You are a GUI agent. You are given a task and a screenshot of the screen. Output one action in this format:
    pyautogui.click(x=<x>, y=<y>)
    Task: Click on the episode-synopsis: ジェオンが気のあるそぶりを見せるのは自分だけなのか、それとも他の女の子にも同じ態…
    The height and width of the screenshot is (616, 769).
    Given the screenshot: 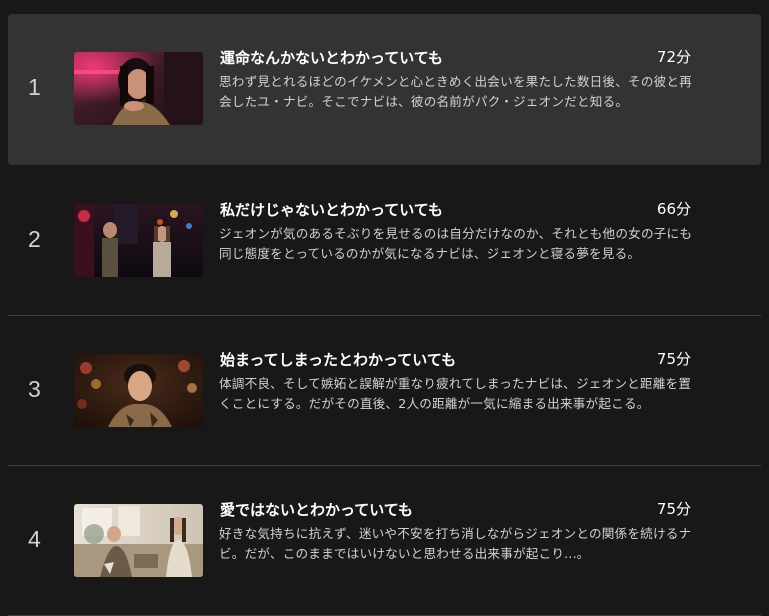 What is the action you would take?
    pyautogui.click(x=456, y=243)
    